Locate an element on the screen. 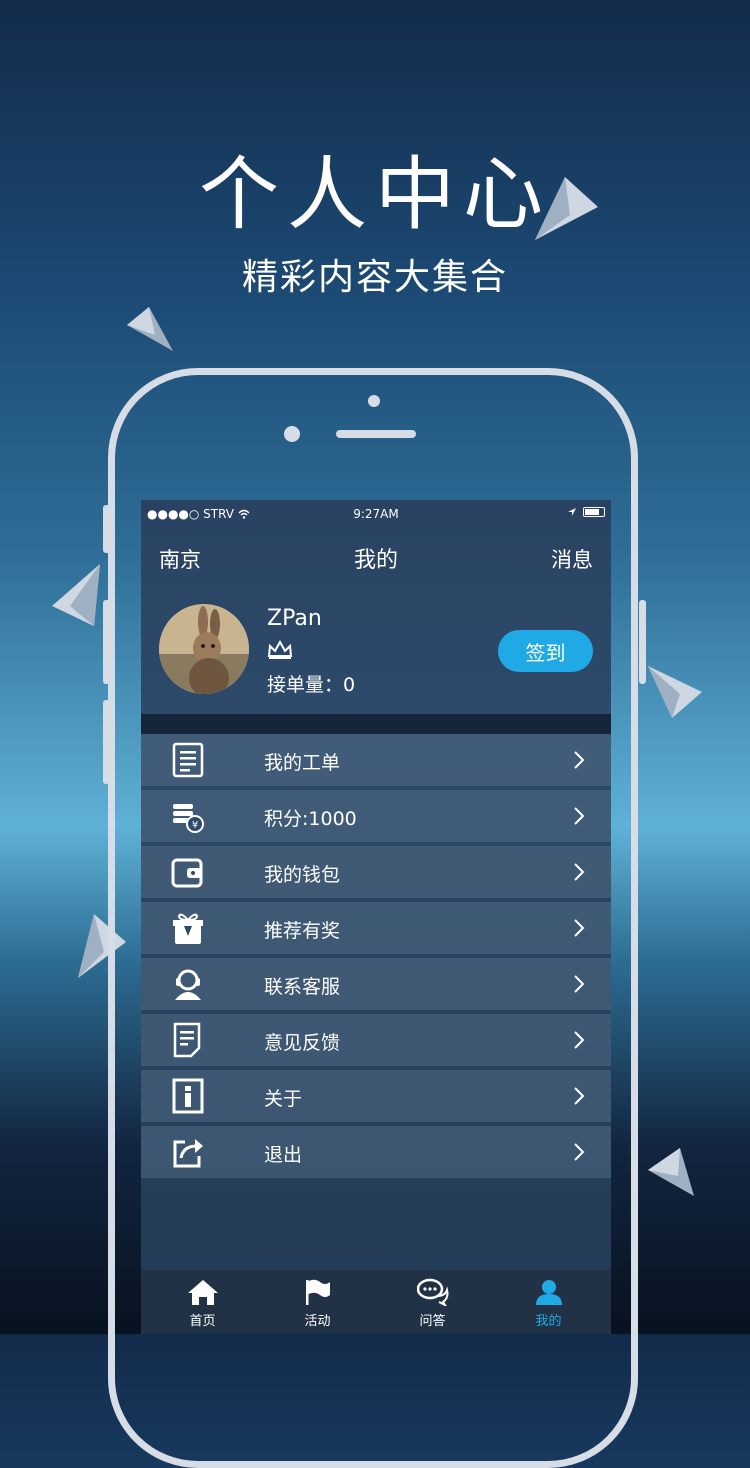 The width and height of the screenshot is (750, 1468). menu-item-label: 积分:1000 is located at coordinates (310, 819).